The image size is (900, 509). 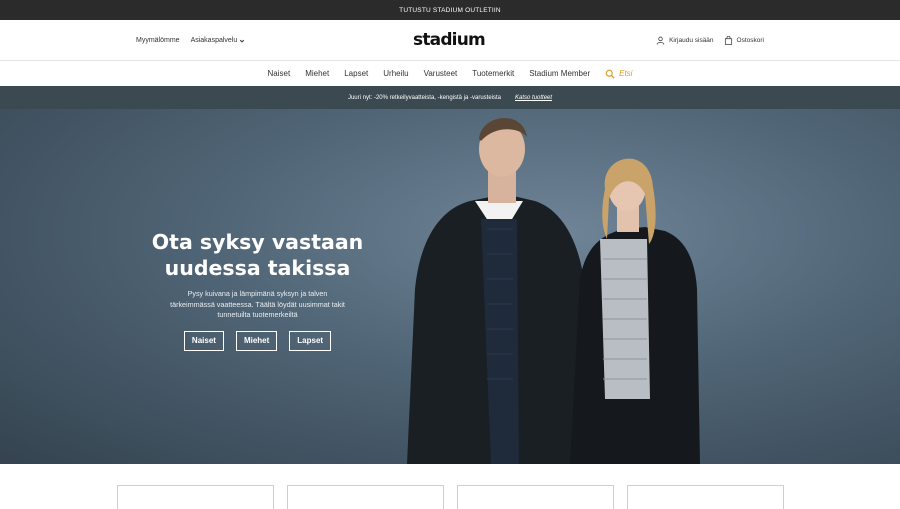 What do you see at coordinates (158, 40) in the screenshot?
I see `stores-link: Myymälömme` at bounding box center [158, 40].